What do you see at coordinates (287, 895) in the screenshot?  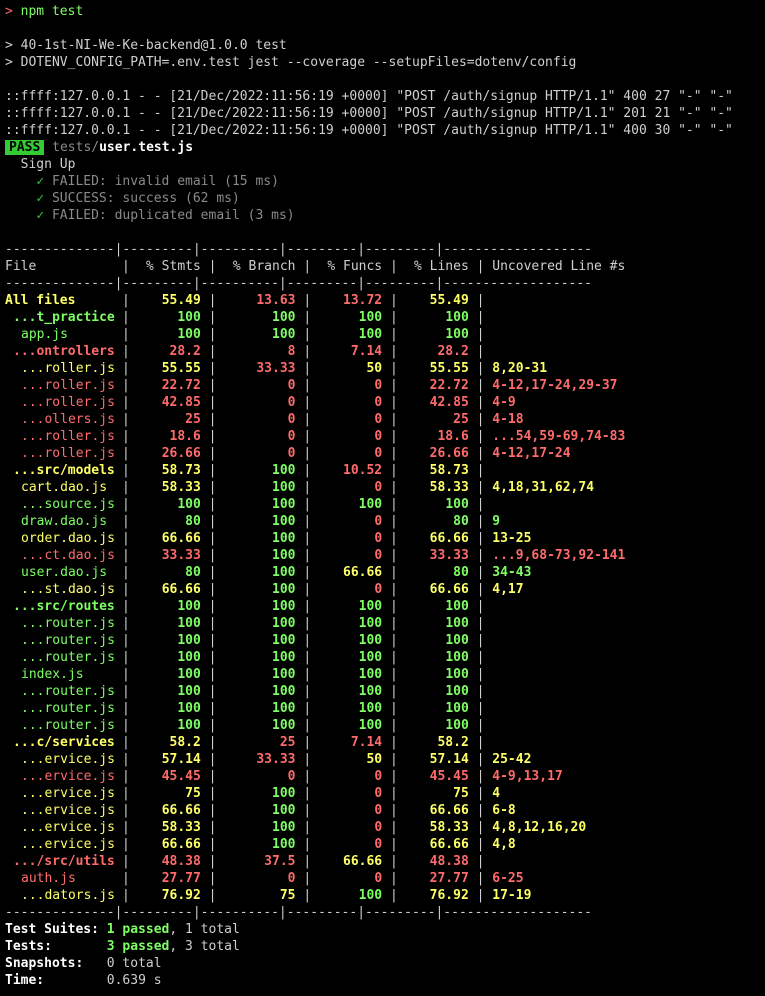 I see `cell-branch: 75` at bounding box center [287, 895].